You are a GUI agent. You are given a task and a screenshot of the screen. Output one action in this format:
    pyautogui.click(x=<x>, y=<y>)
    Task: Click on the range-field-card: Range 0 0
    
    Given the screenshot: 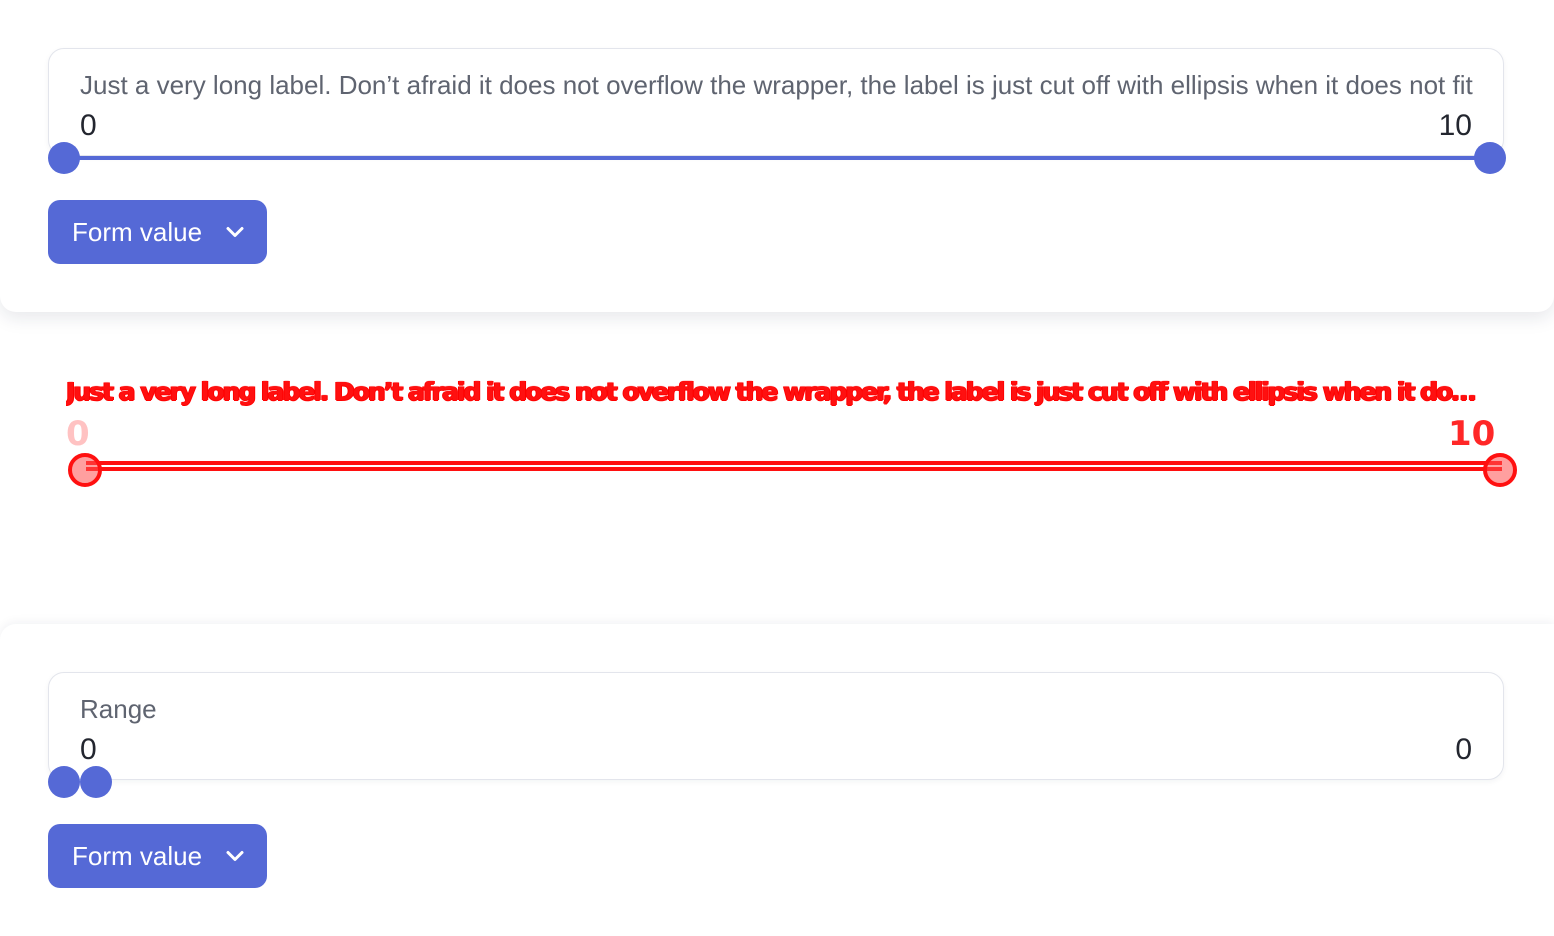 What is the action you would take?
    pyautogui.click(x=776, y=726)
    